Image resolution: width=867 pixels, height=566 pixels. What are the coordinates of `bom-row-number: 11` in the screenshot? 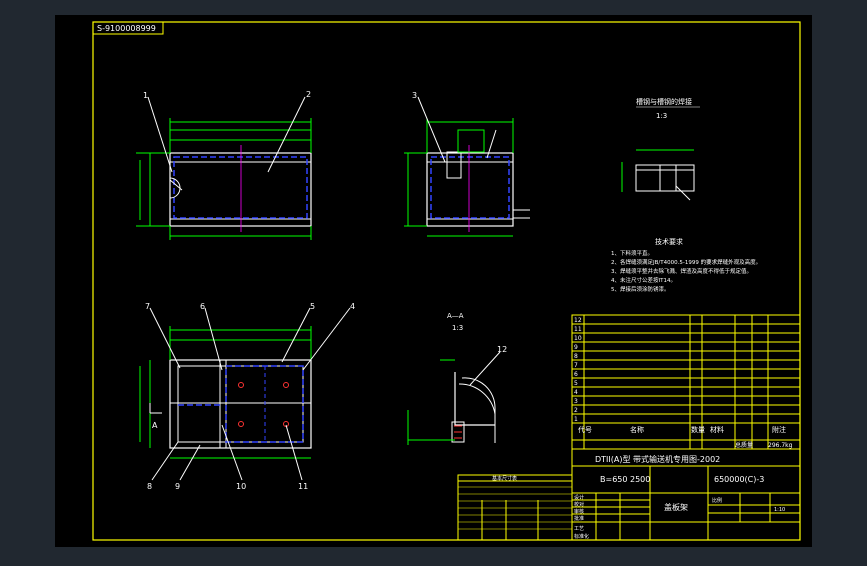 It's located at (578, 329).